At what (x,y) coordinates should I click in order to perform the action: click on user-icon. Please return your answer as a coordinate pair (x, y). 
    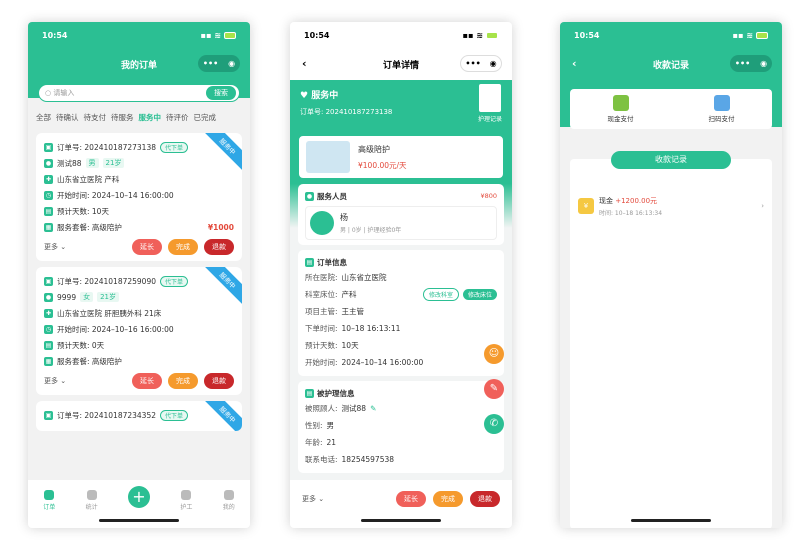
    Looking at the image, I should click on (228, 495).